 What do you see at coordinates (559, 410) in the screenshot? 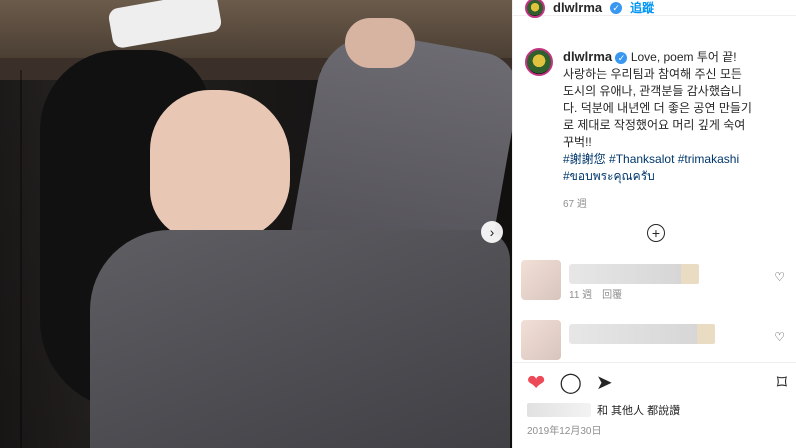
I see `liked-by-blurred` at bounding box center [559, 410].